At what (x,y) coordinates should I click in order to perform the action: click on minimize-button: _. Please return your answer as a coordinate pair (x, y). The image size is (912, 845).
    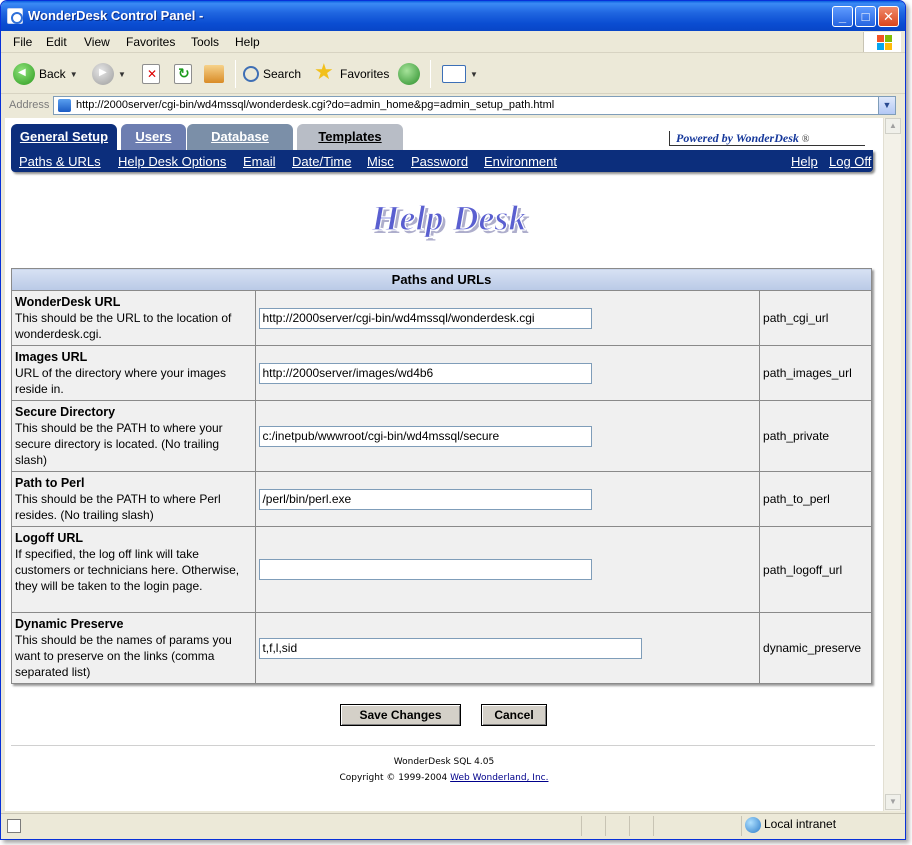
    Looking at the image, I should click on (842, 16).